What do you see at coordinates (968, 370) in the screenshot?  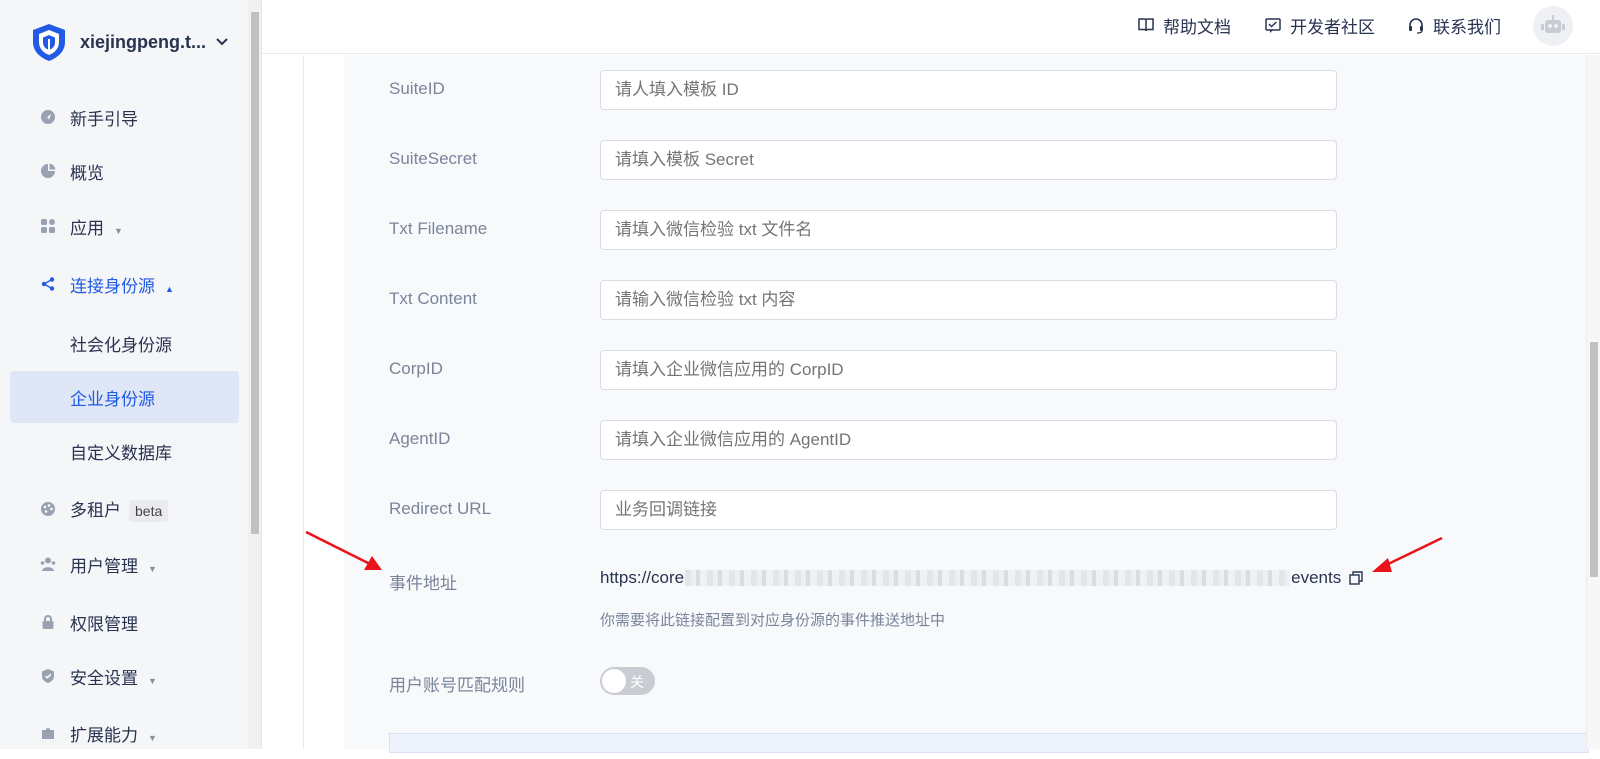 I see `corpid-input` at bounding box center [968, 370].